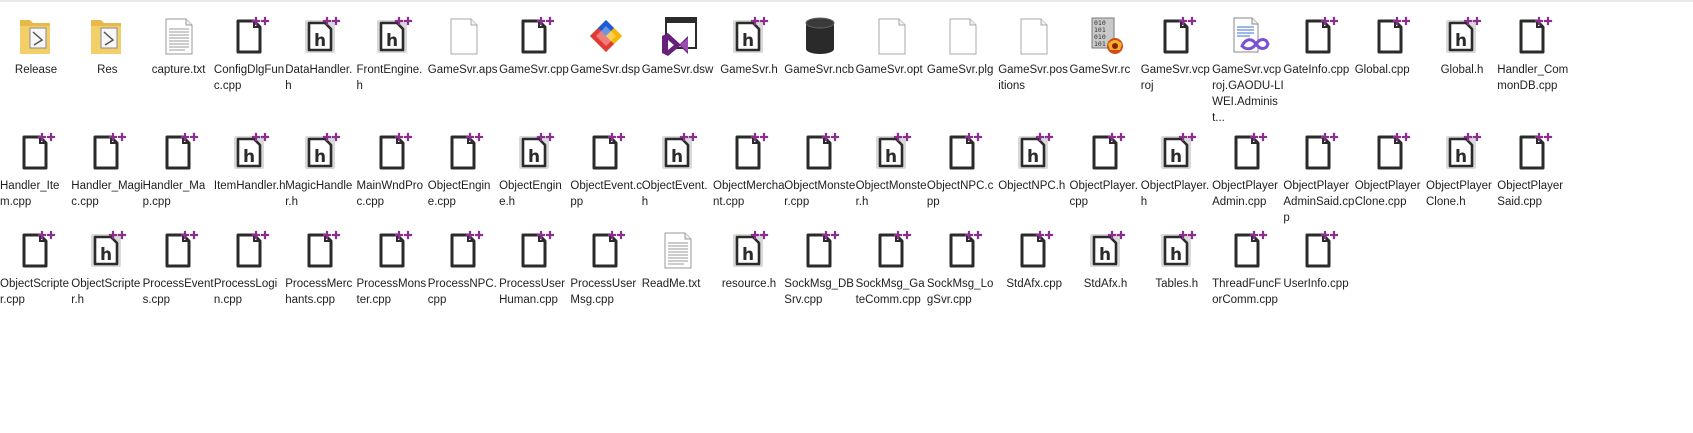  Describe the element at coordinates (1462, 46) in the screenshot. I see `file-item-global-h: h Global.h` at that location.